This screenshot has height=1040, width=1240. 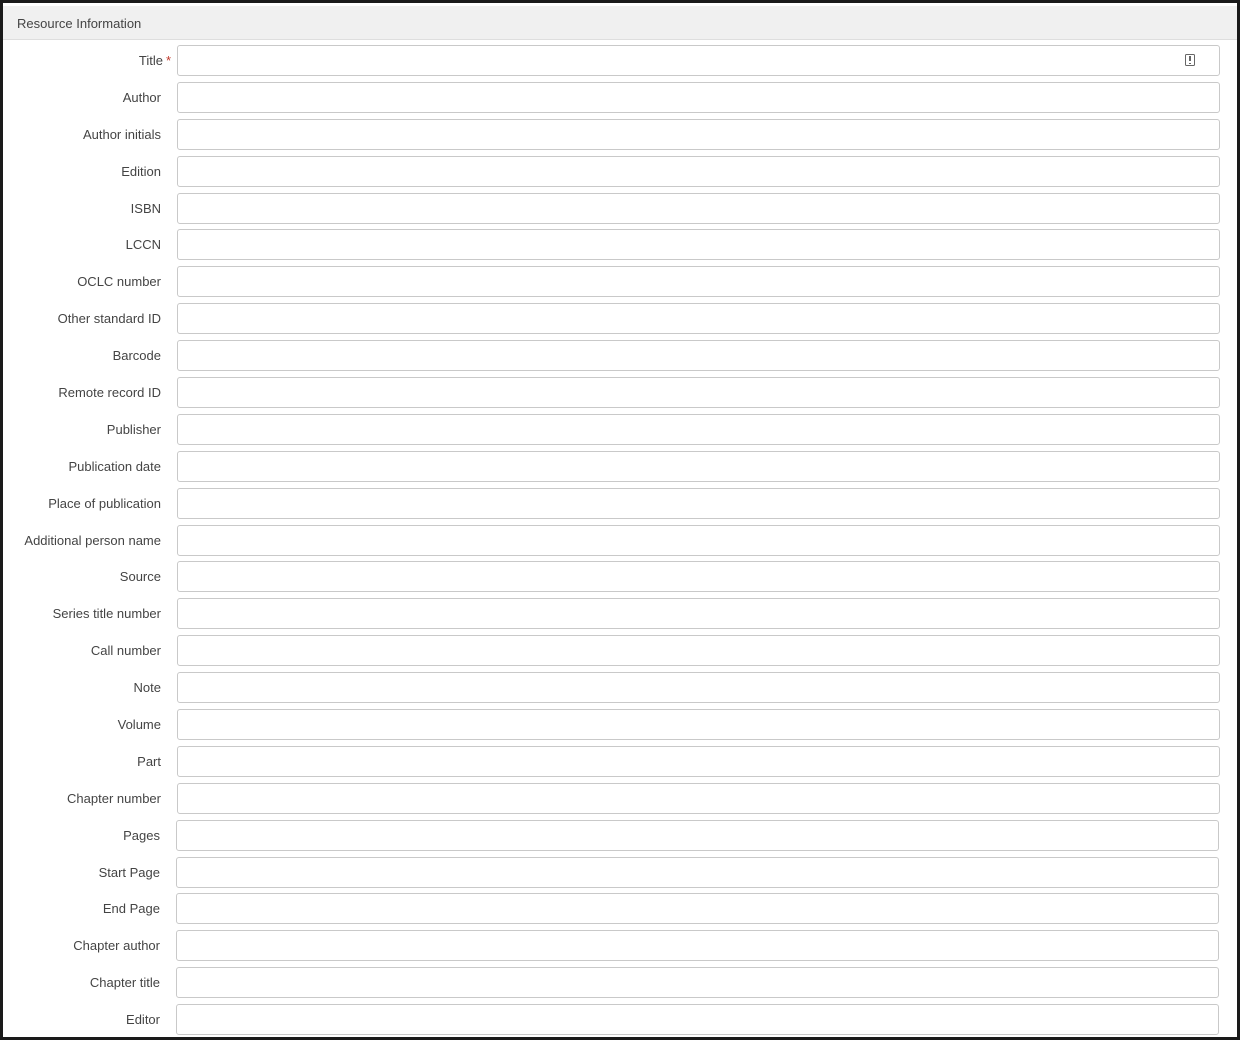 I want to click on section-header: Resource Information, so click(x=620, y=23).